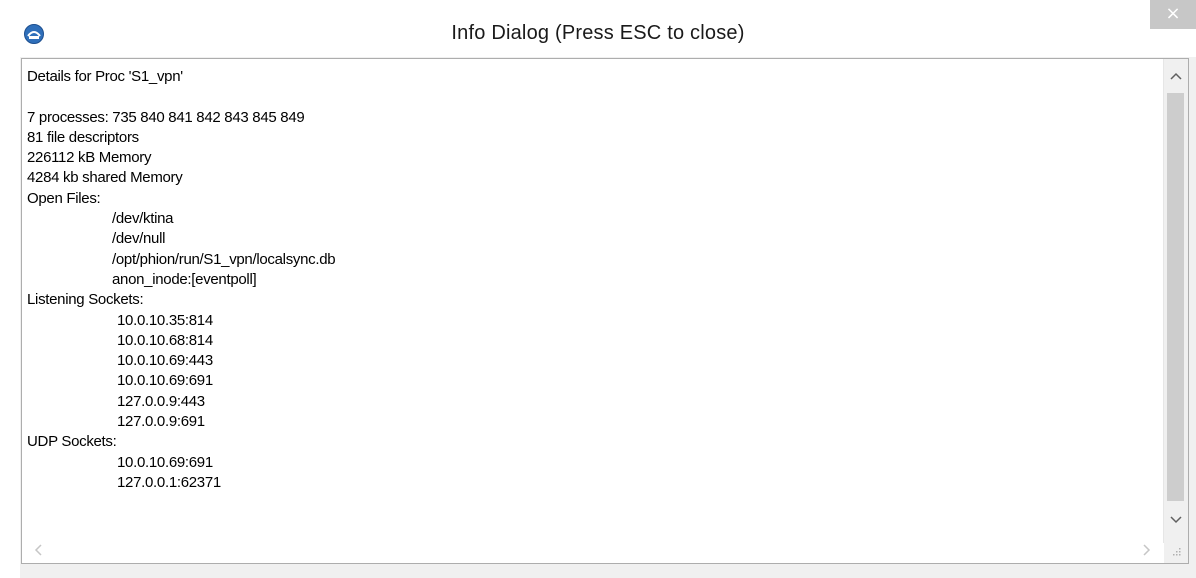 This screenshot has width=1196, height=578. I want to click on close-icon: ×, so click(1173, 13).